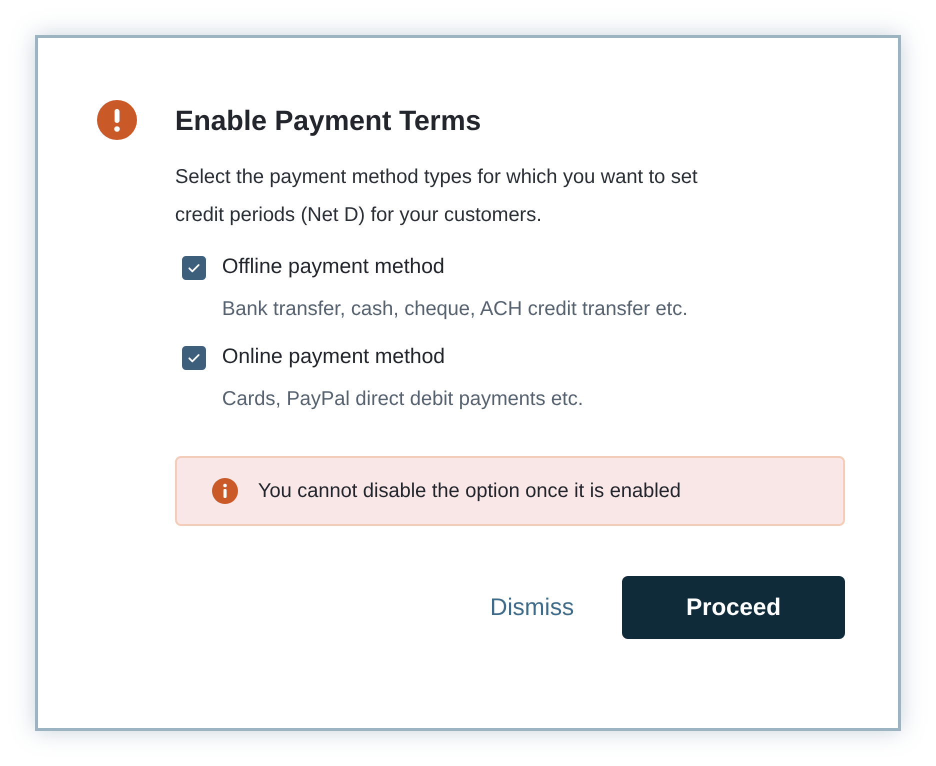 The width and height of the screenshot is (936, 766). I want to click on option-hint: Bank transfer, cash, cheque, ACH credit transfer etc., so click(455, 309).